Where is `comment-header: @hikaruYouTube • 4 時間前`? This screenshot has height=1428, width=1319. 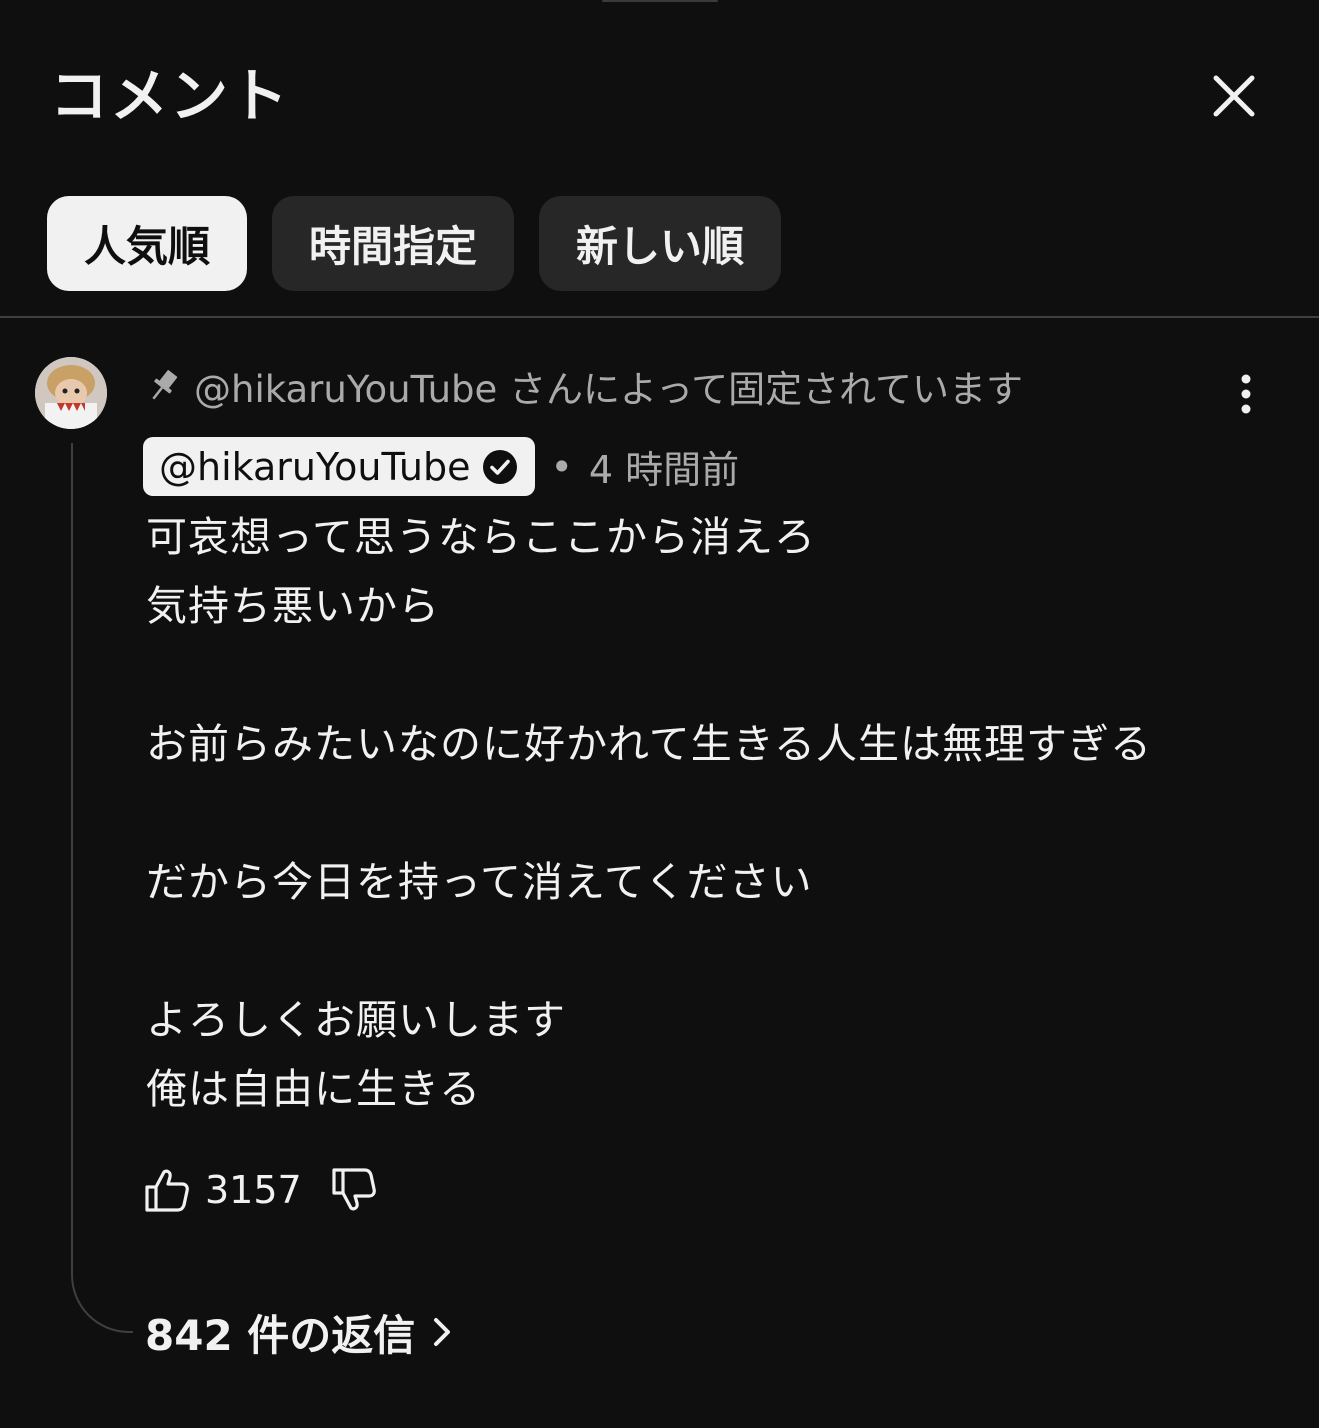
comment-header: @hikaruYouTube • 4 時間前 is located at coordinates (441, 466).